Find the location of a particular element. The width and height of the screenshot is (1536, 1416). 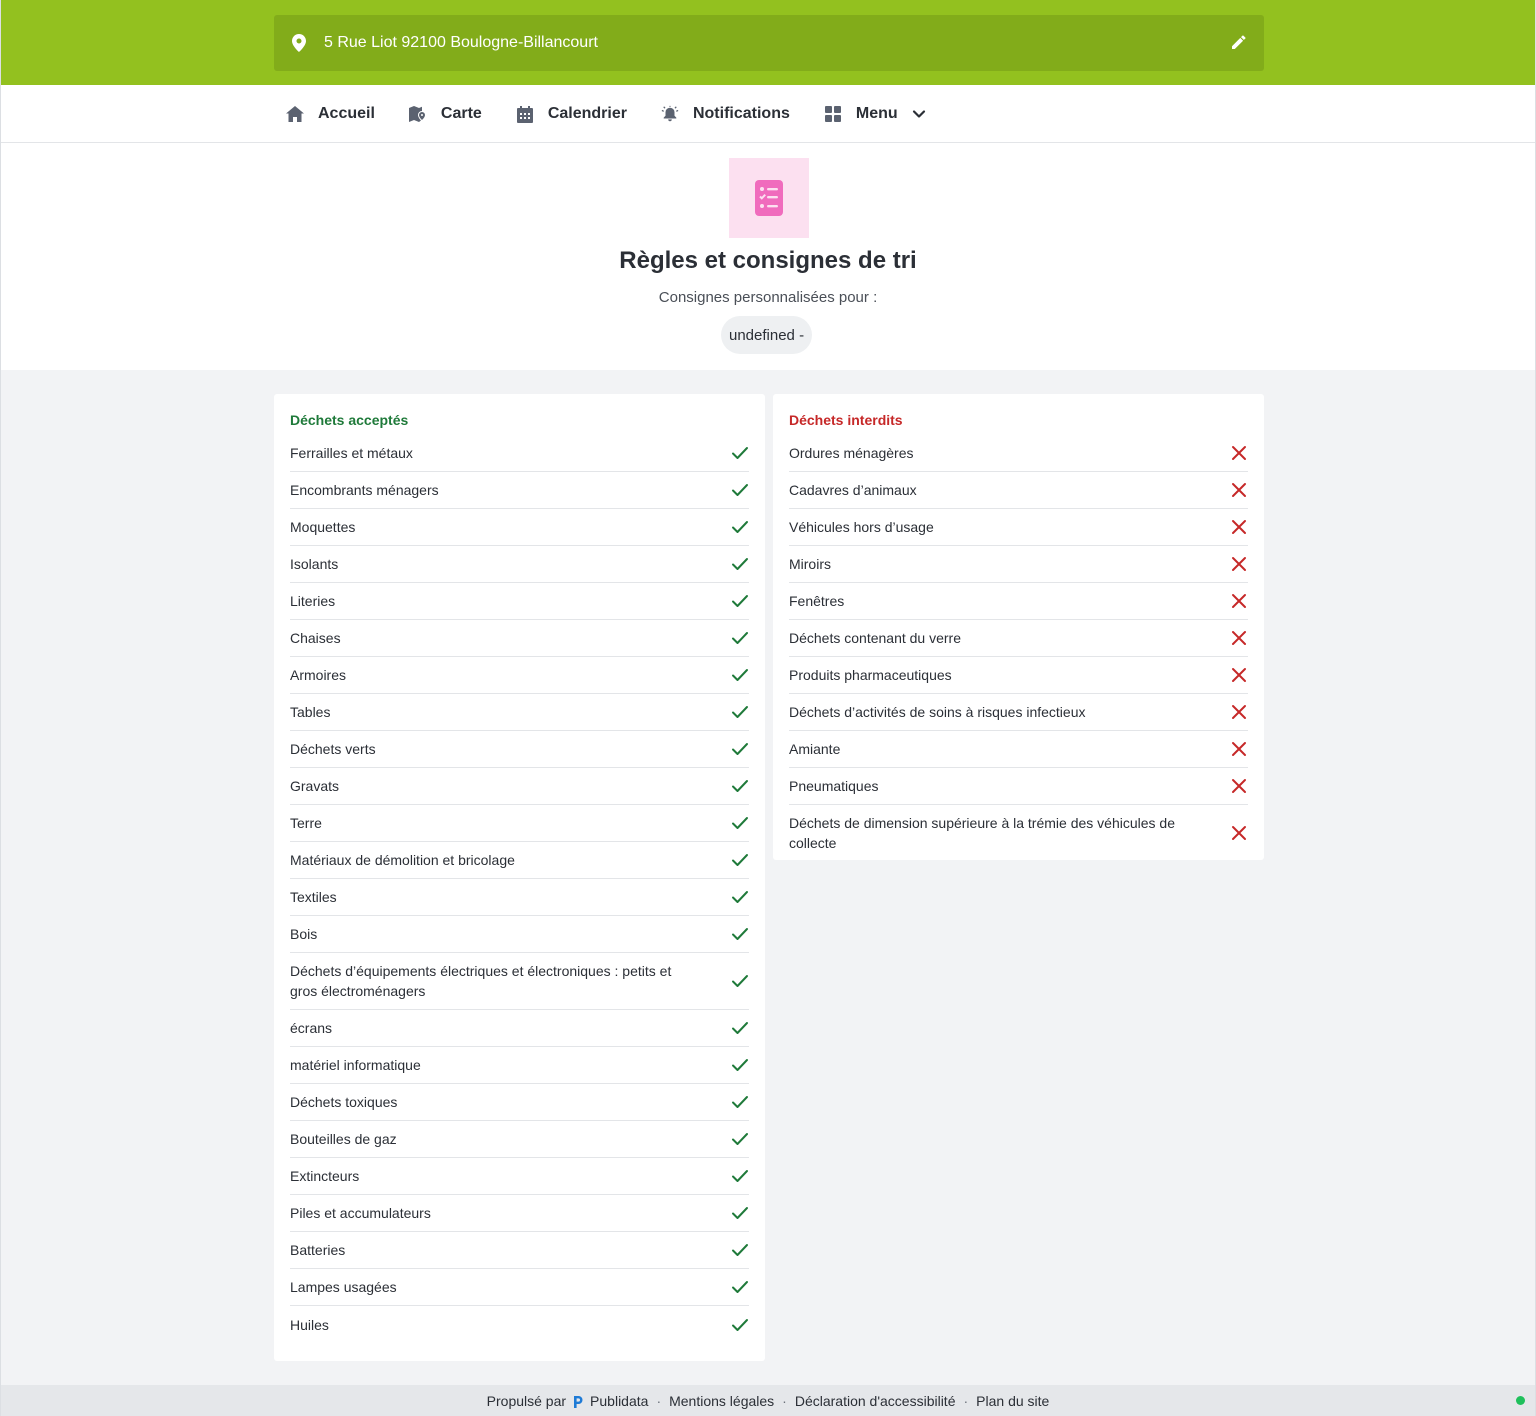

list-item: Extincteurs is located at coordinates (519, 1176).